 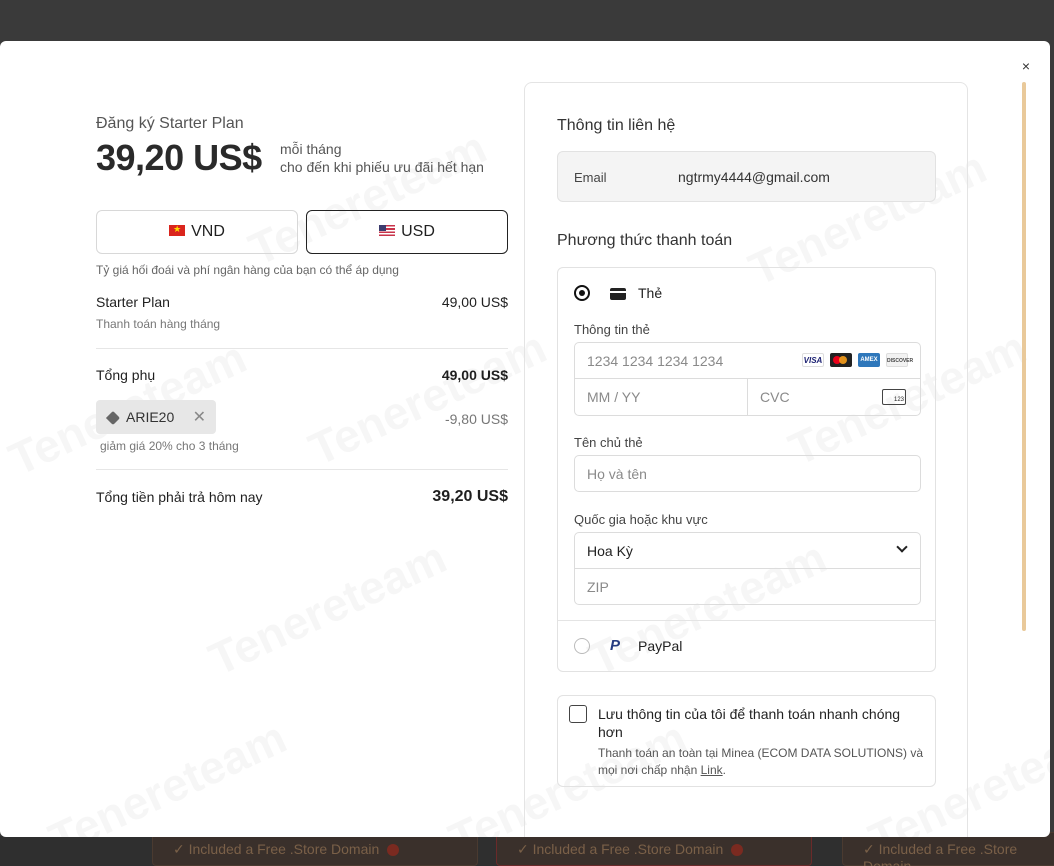 I want to click on currency-label: VND, so click(x=208, y=231).